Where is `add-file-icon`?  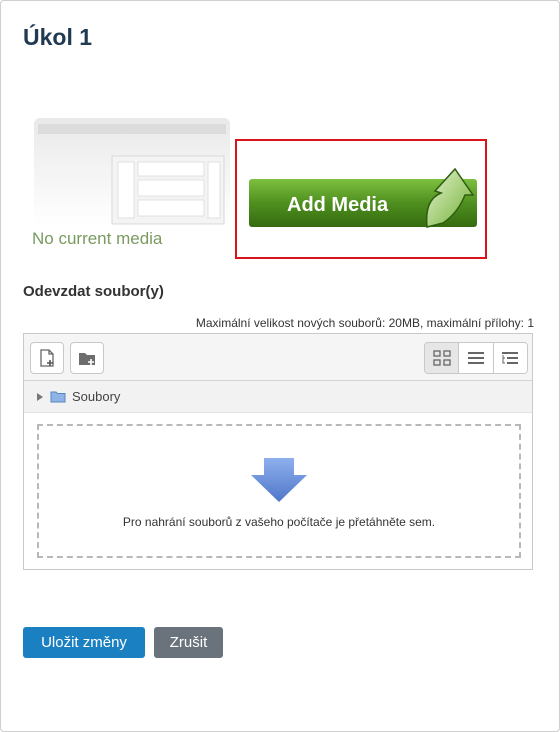
add-file-icon is located at coordinates (47, 358).